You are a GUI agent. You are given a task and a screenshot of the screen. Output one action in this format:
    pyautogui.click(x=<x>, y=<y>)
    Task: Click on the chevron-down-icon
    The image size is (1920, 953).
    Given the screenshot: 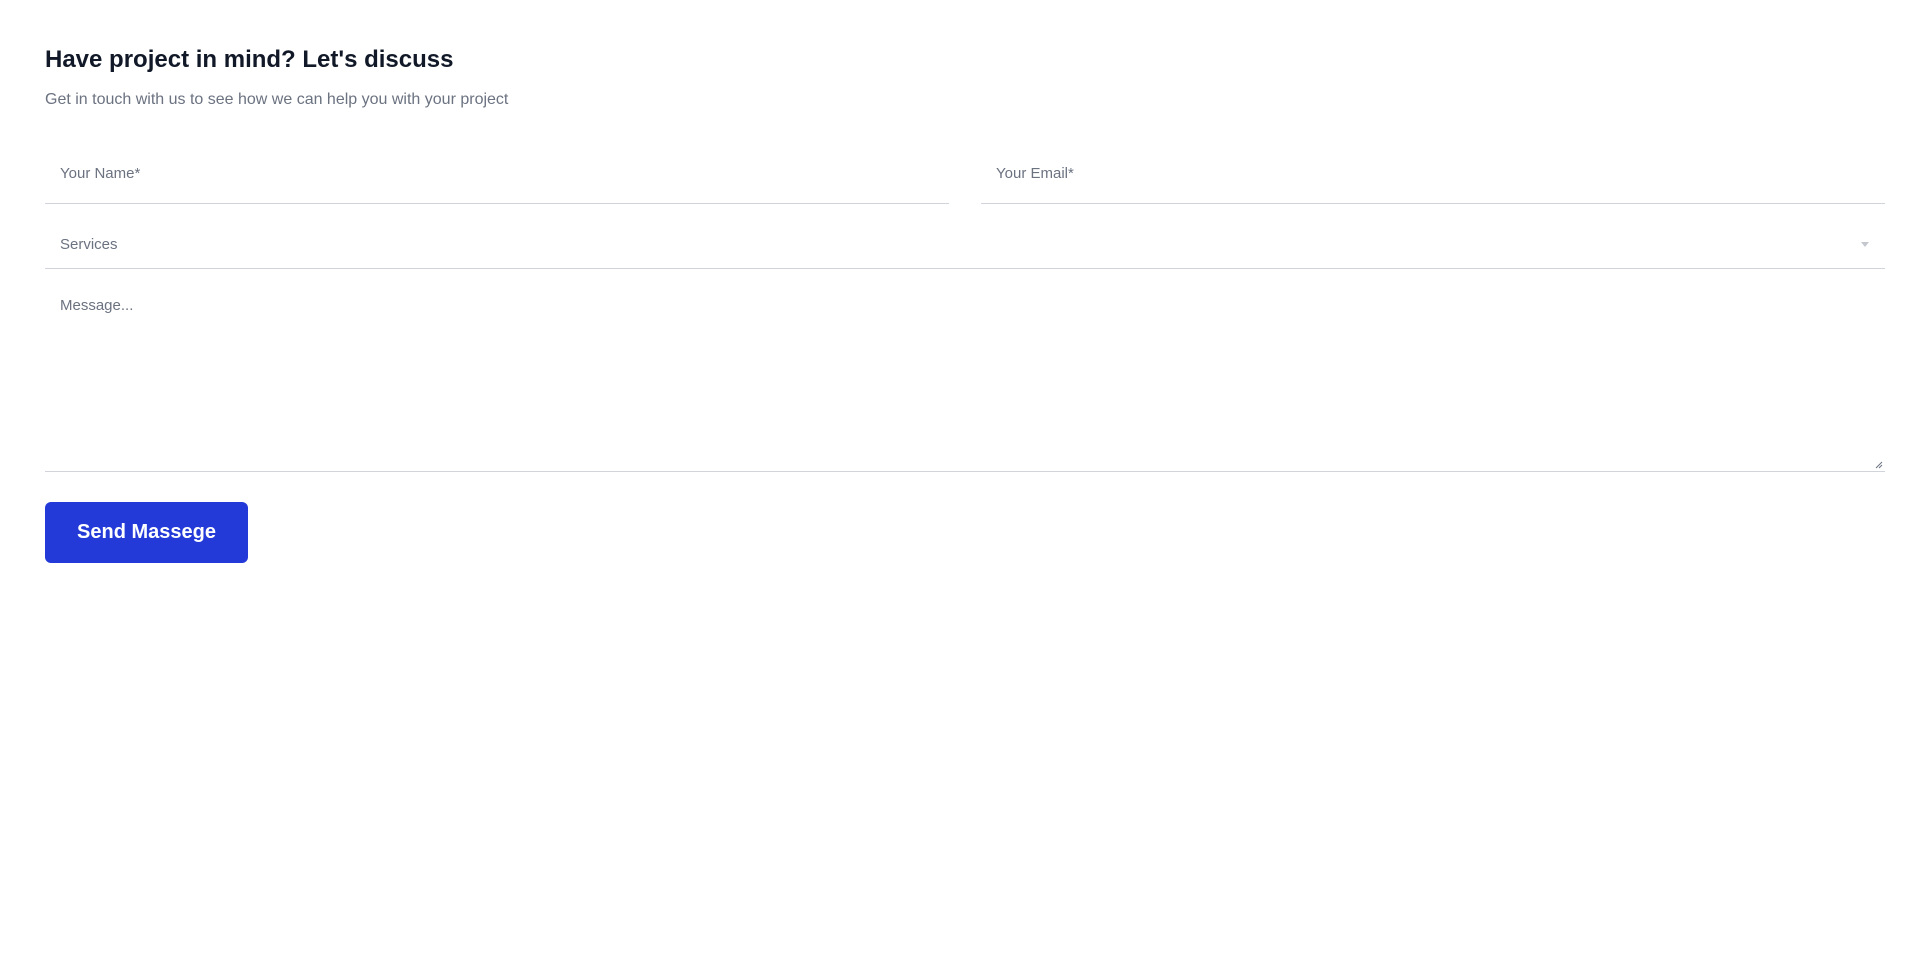 What is the action you would take?
    pyautogui.click(x=1865, y=244)
    